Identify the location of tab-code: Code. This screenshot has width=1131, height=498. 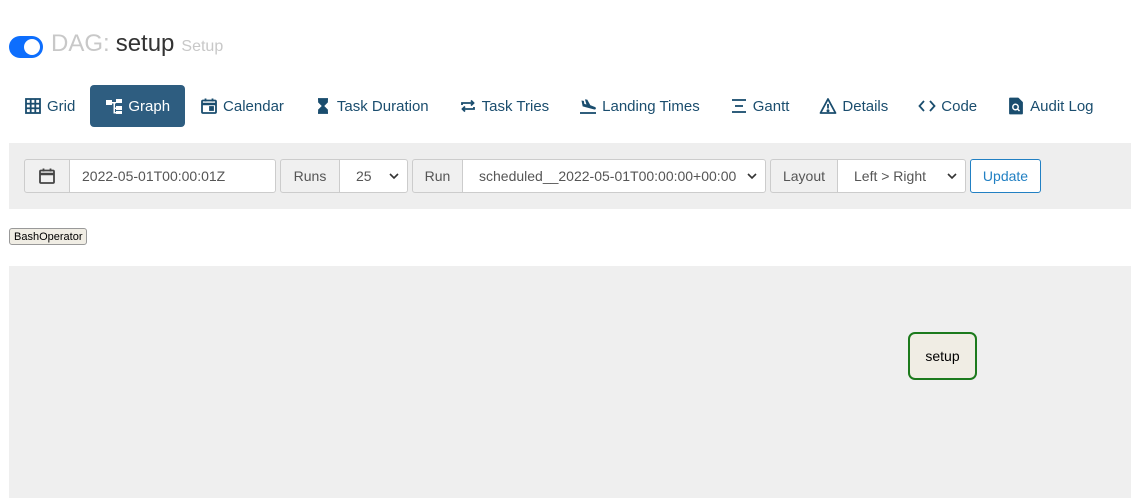
(947, 106).